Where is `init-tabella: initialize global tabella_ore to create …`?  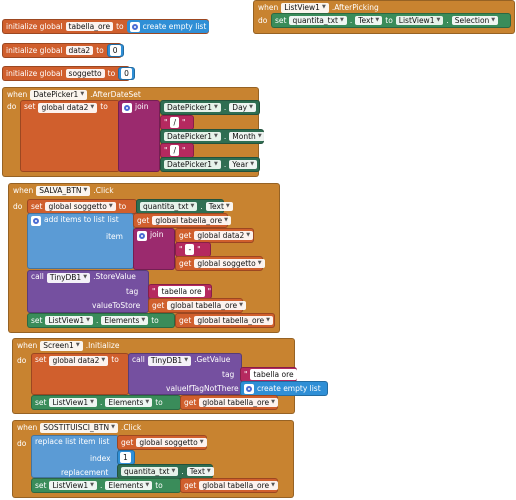
init-tabella: initialize global tabella_ore to create … is located at coordinates (106, 26).